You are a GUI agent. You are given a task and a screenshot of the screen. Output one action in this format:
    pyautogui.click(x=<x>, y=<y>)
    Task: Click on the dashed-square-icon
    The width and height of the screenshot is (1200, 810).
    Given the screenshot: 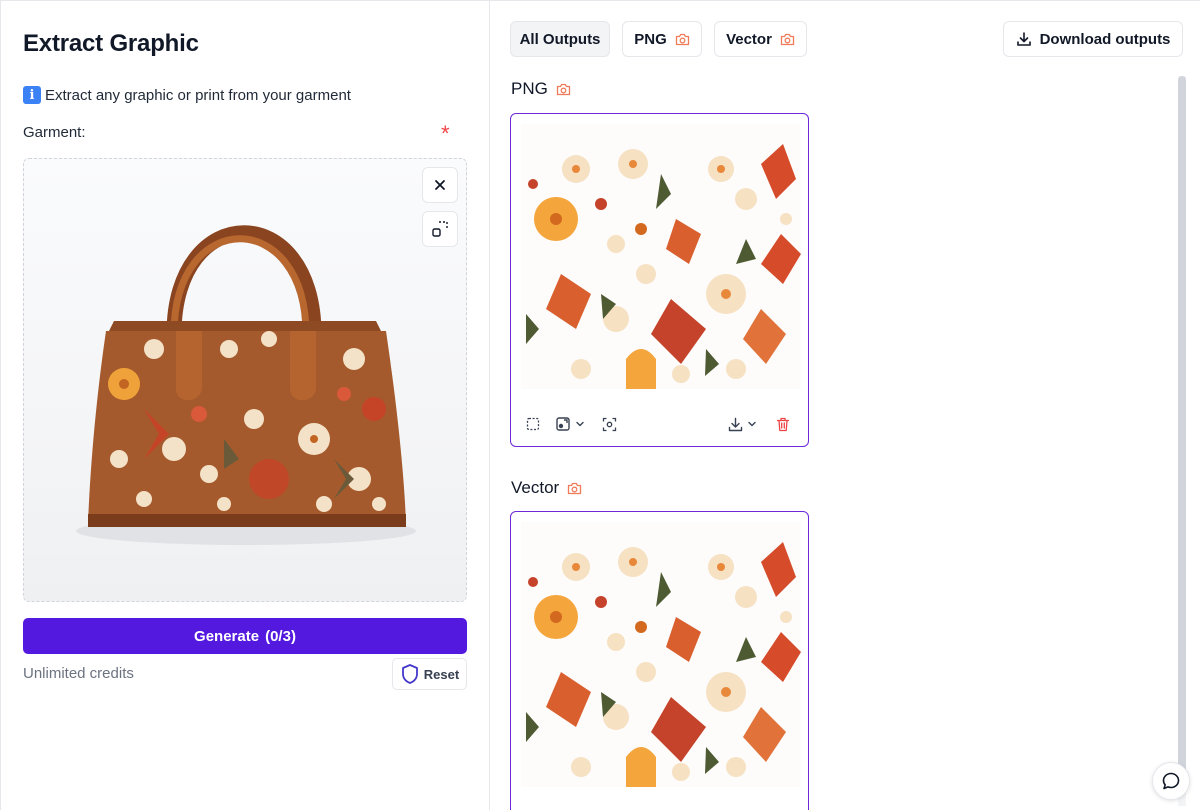 What is the action you would take?
    pyautogui.click(x=533, y=424)
    